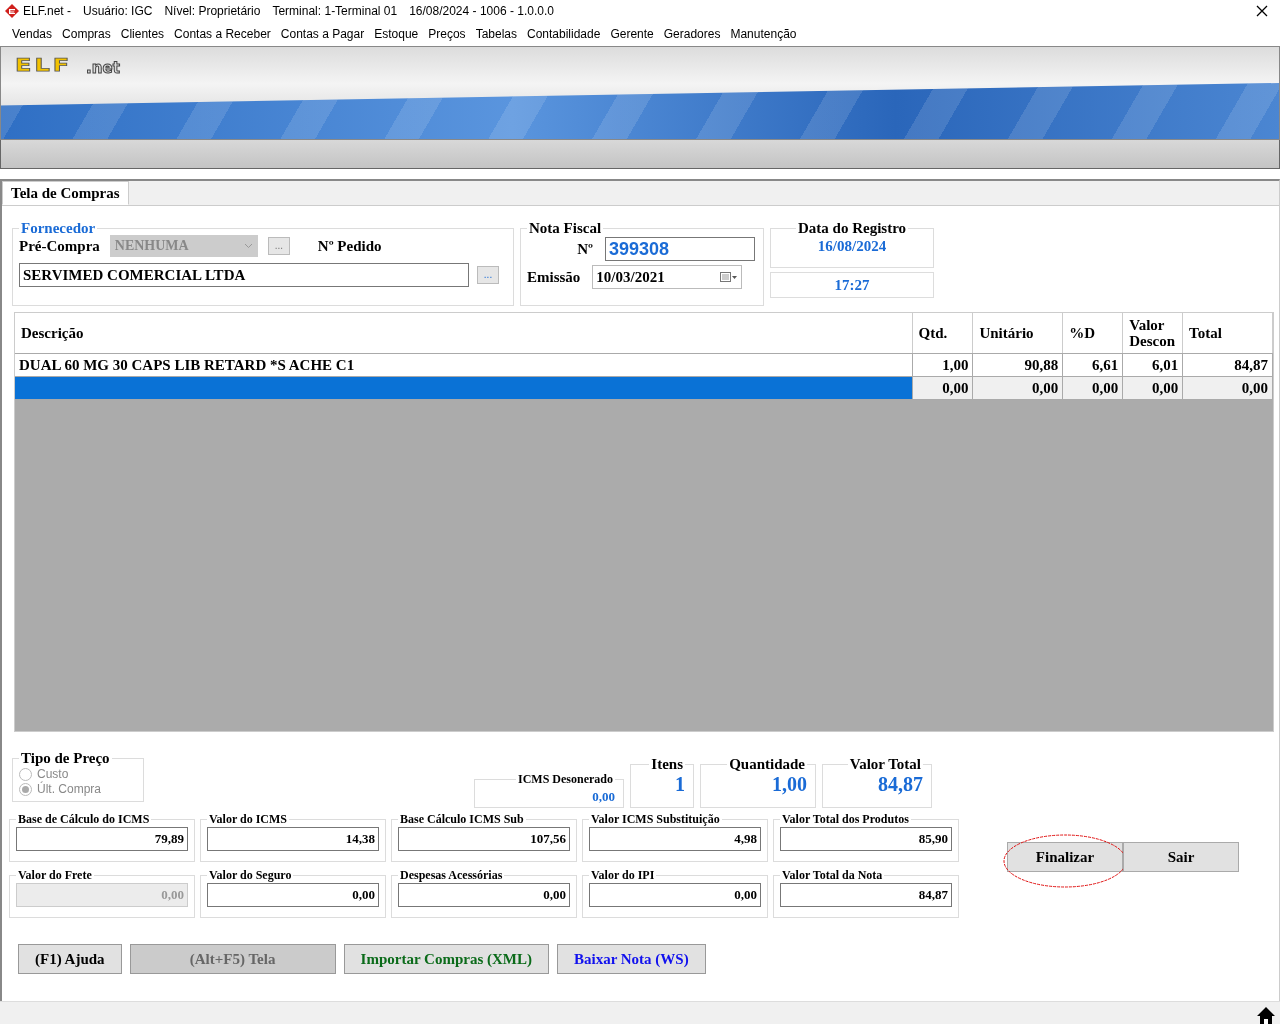 This screenshot has height=1024, width=1280. What do you see at coordinates (692, 34) in the screenshot?
I see `menu-item: Geradores` at bounding box center [692, 34].